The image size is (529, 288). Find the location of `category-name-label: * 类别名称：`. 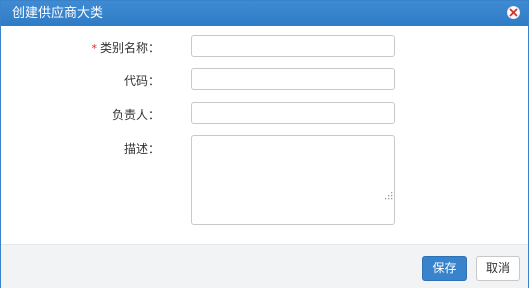

category-name-label: * 类别名称： is located at coordinates (125, 48).